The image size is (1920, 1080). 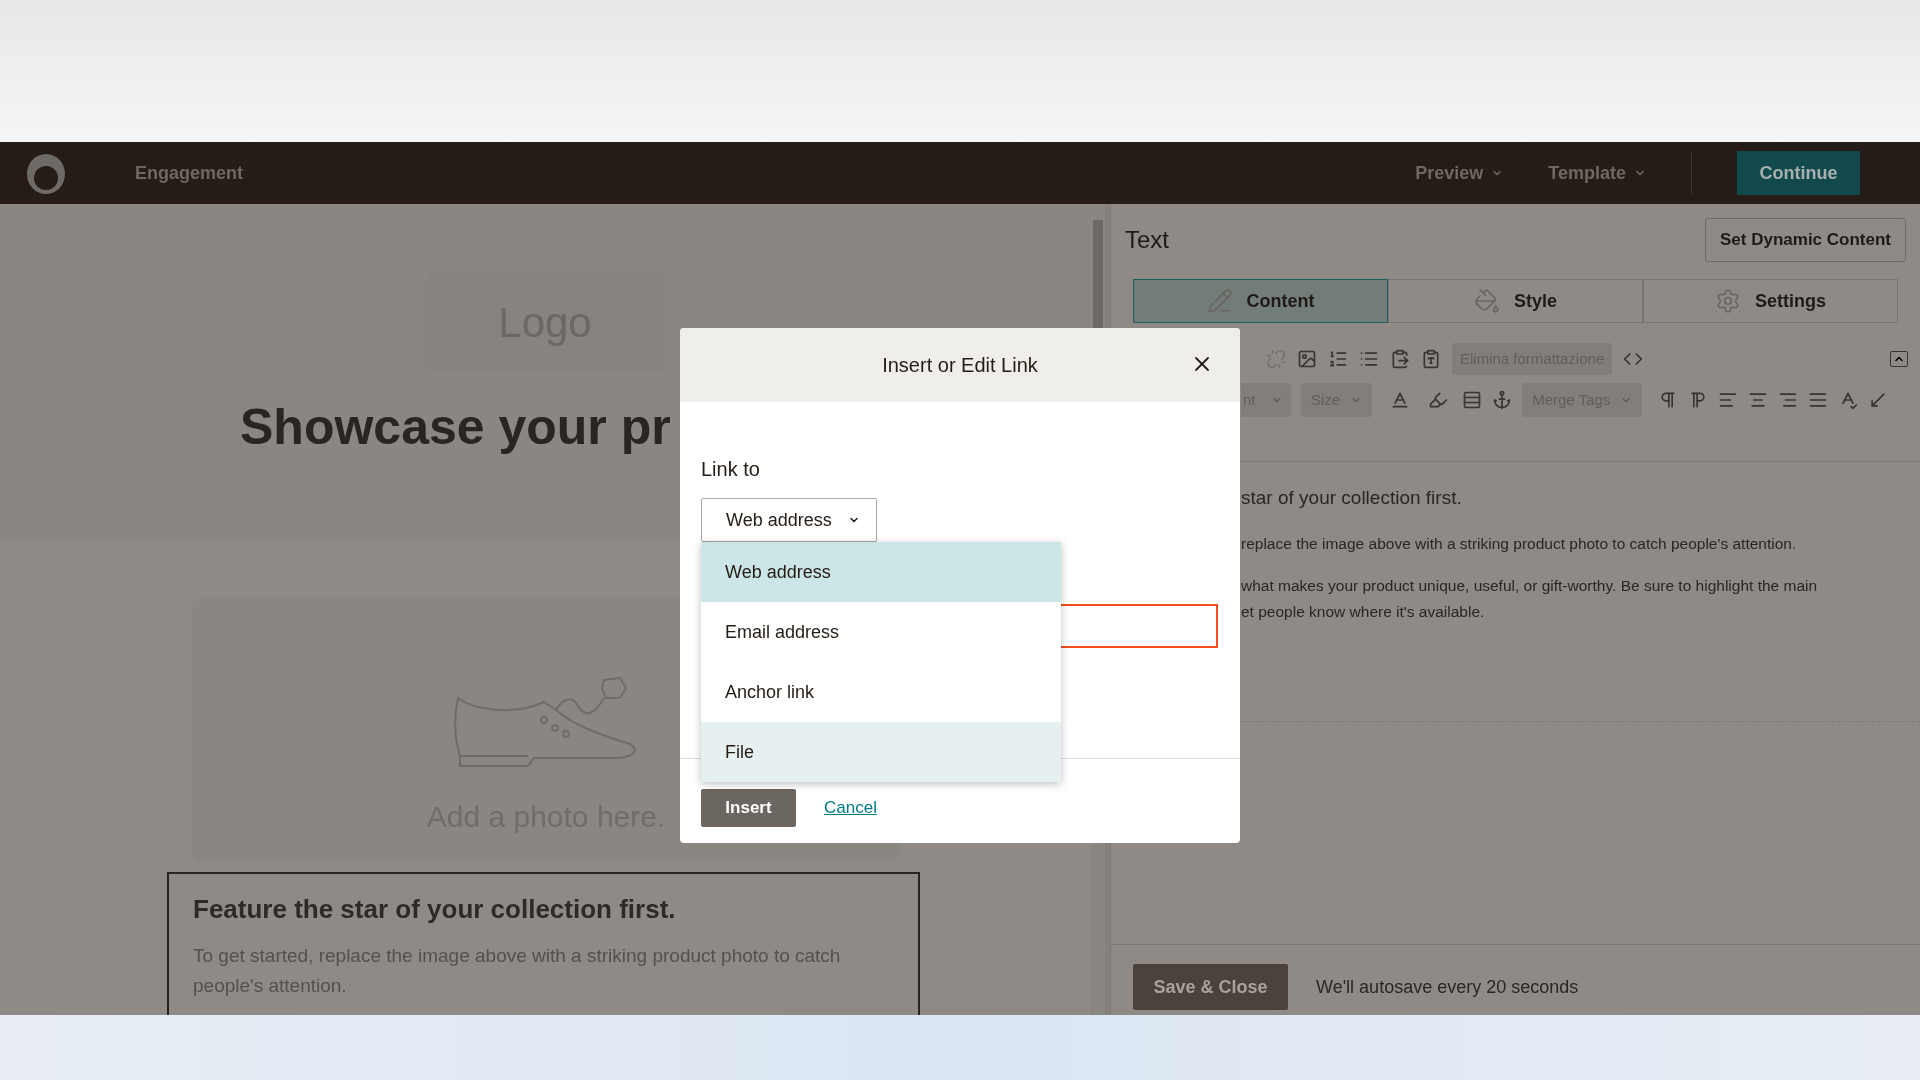 What do you see at coordinates (1818, 400) in the screenshot?
I see `align-justify-icon` at bounding box center [1818, 400].